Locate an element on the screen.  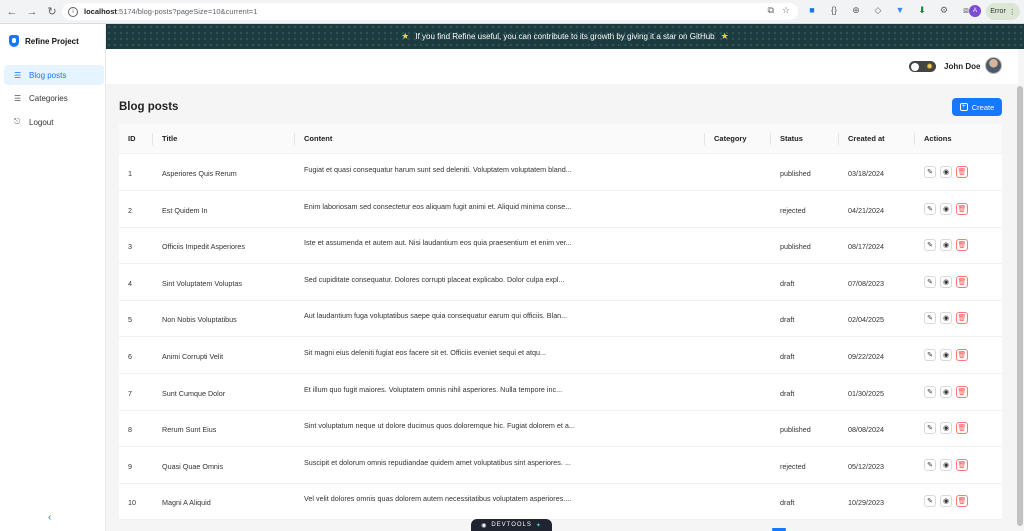
page-title: Blog posts is located at coordinates (149, 107).